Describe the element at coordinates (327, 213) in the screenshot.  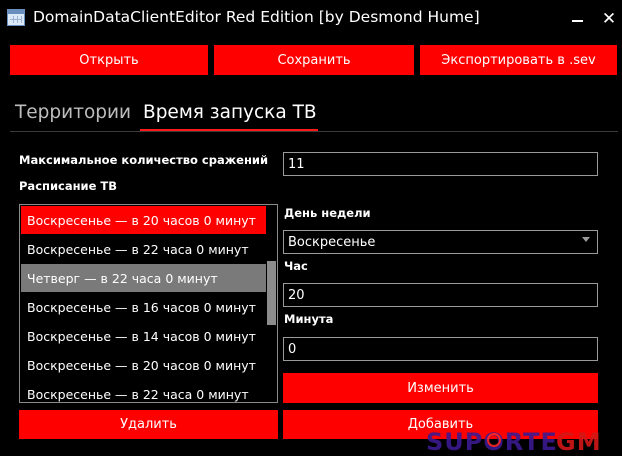
I see `weekday-label: День недели` at that location.